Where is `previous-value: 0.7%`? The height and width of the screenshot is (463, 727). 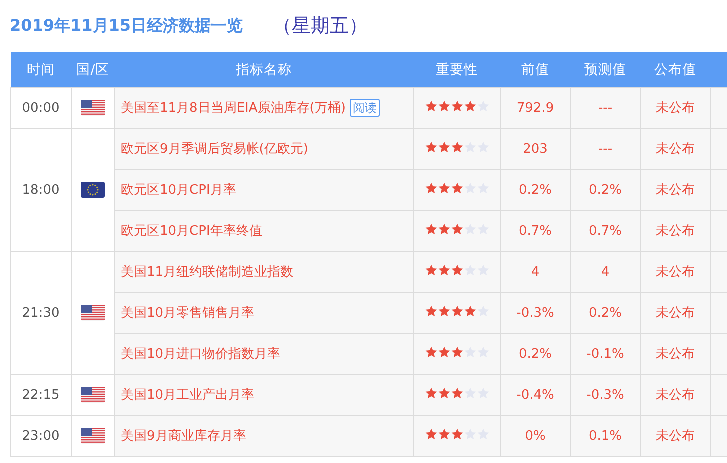
previous-value: 0.7% is located at coordinates (535, 231).